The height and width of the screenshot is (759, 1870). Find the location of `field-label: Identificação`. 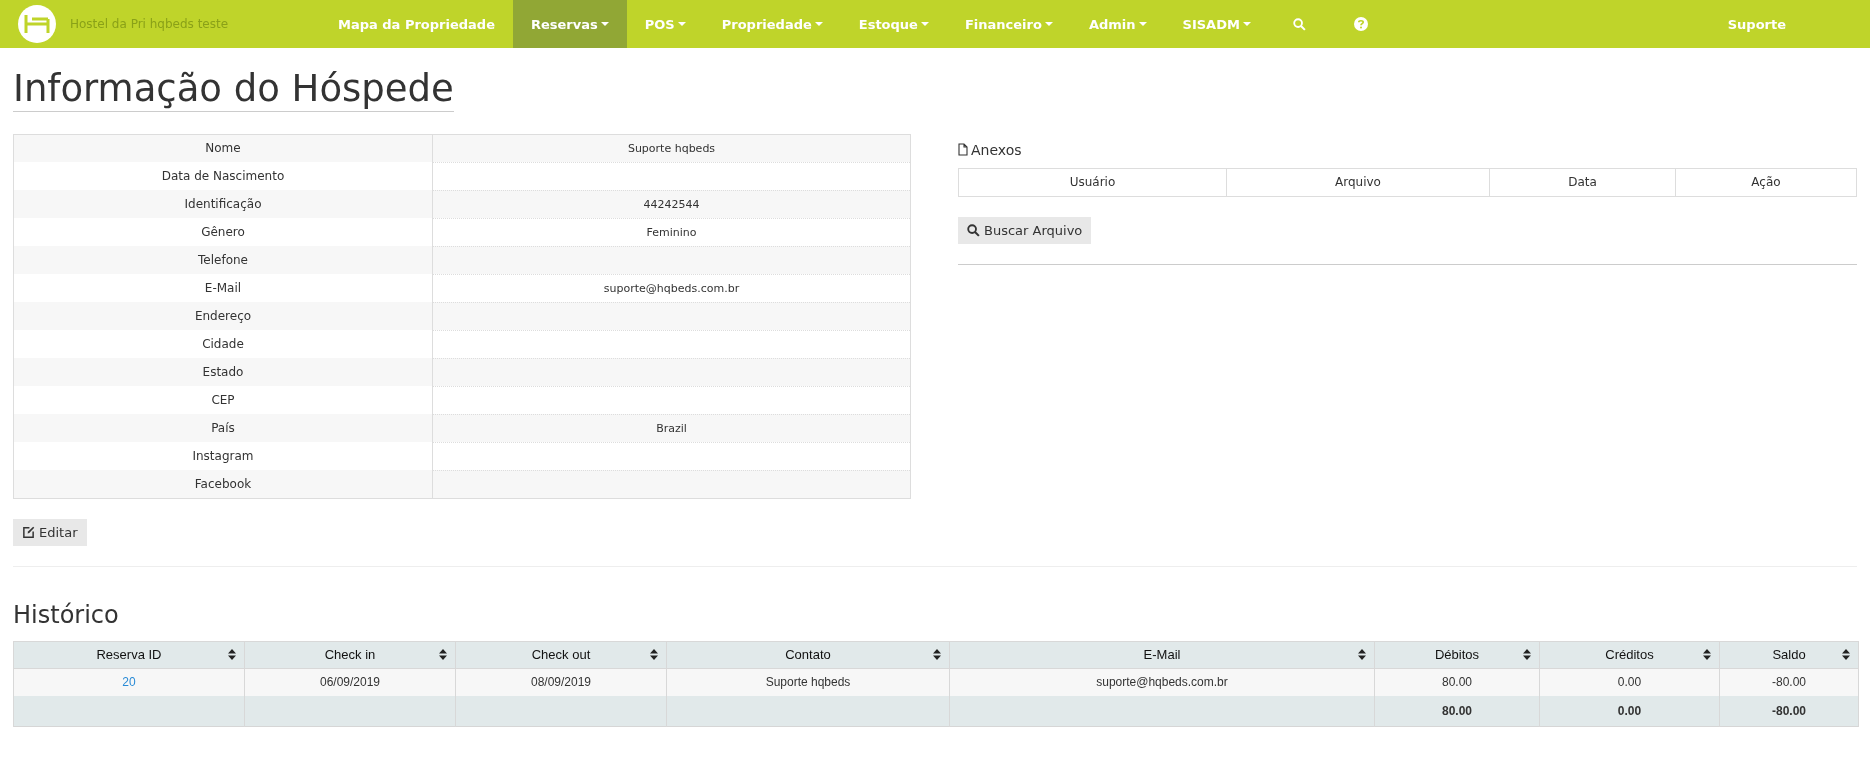

field-label: Identificação is located at coordinates (223, 204).